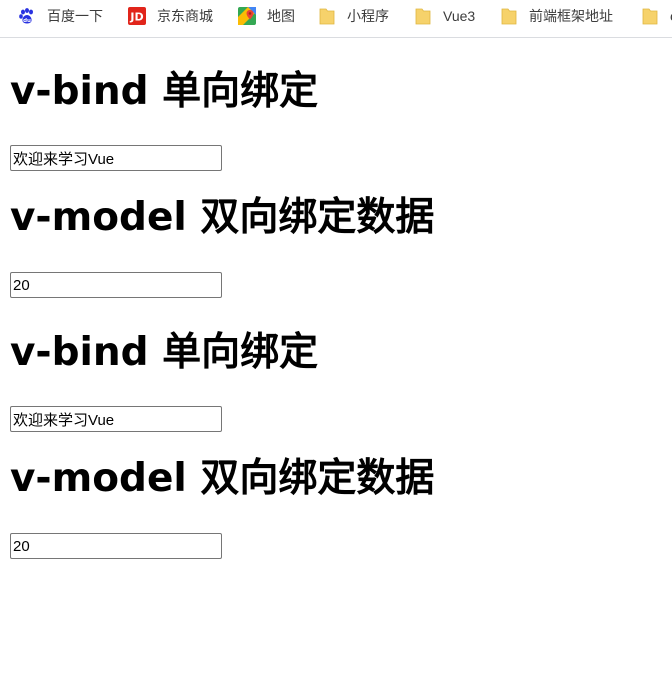 The height and width of the screenshot is (678, 672). I want to click on jd-logo-icon: JD, so click(137, 16).